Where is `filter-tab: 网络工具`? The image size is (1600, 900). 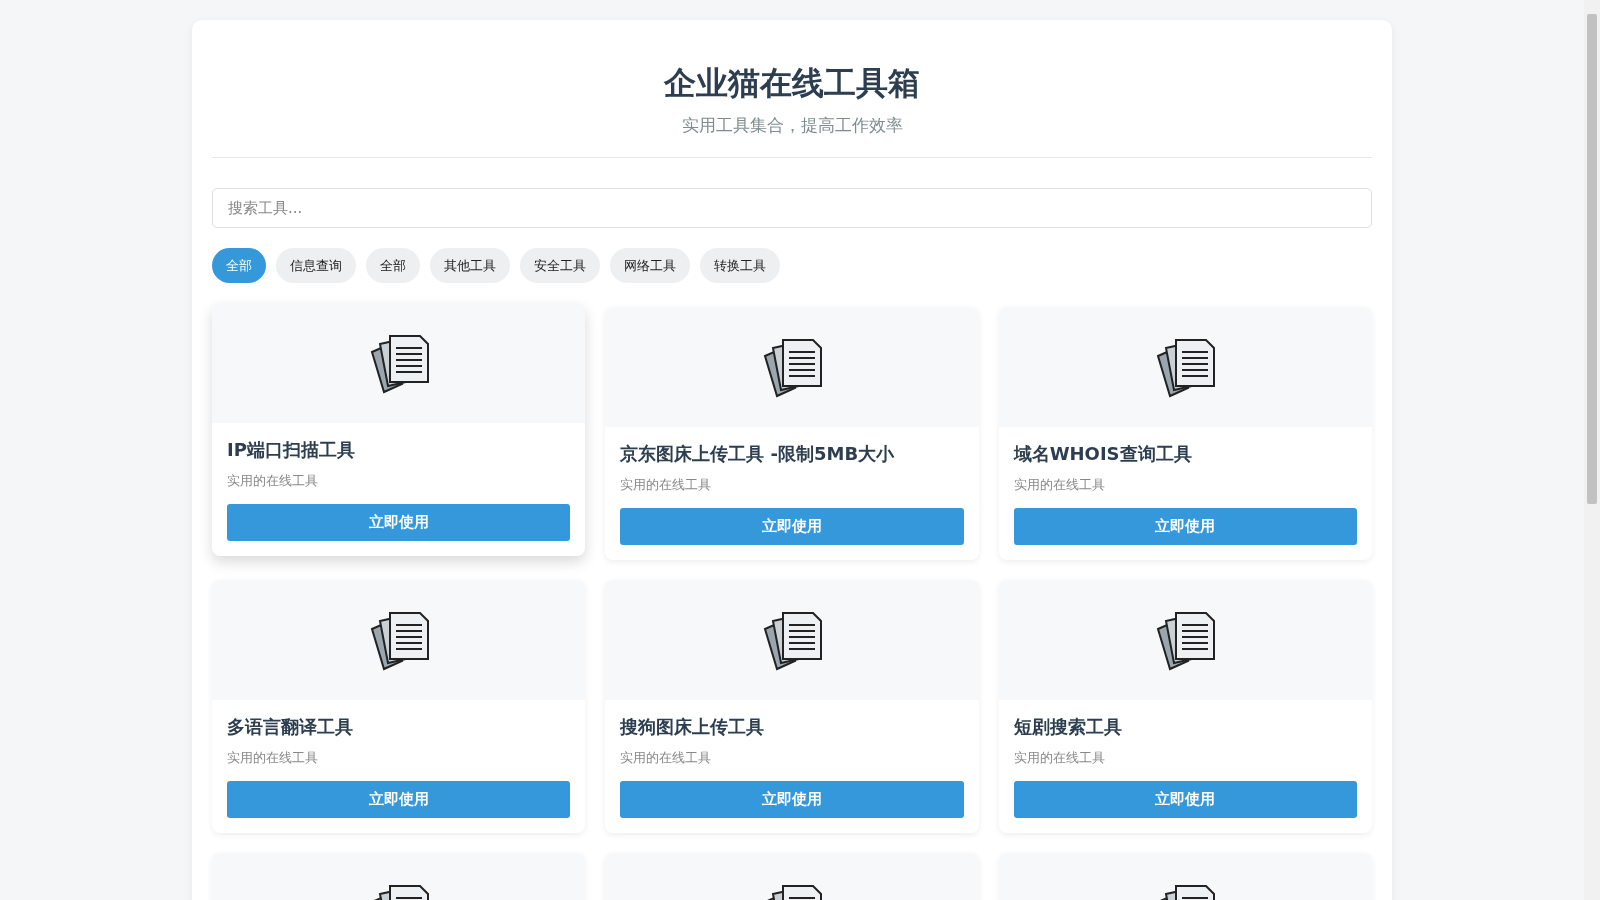 filter-tab: 网络工具 is located at coordinates (650, 265).